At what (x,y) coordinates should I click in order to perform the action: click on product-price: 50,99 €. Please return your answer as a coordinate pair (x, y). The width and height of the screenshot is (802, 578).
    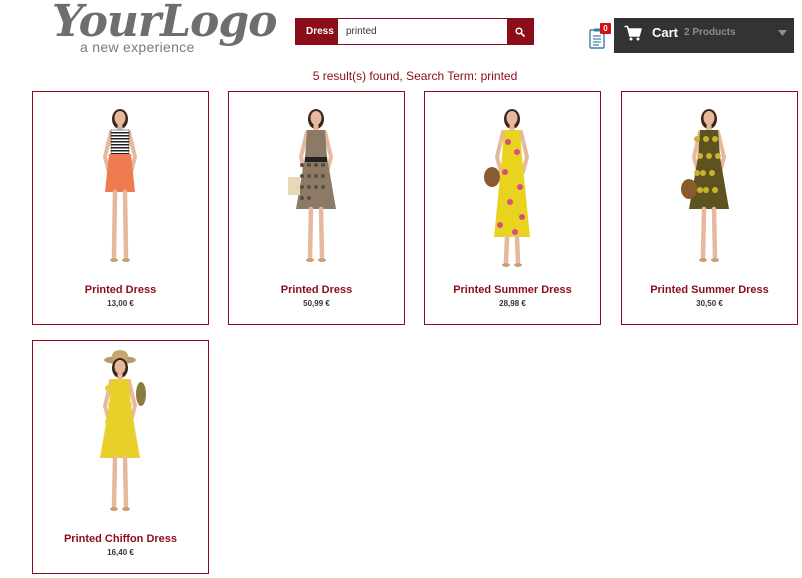
    Looking at the image, I should click on (316, 303).